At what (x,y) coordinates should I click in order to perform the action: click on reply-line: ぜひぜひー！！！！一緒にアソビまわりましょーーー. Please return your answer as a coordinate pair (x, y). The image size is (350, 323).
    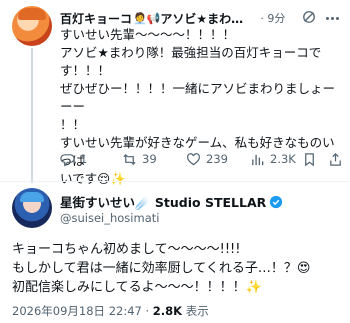
    Looking at the image, I should click on (198, 97).